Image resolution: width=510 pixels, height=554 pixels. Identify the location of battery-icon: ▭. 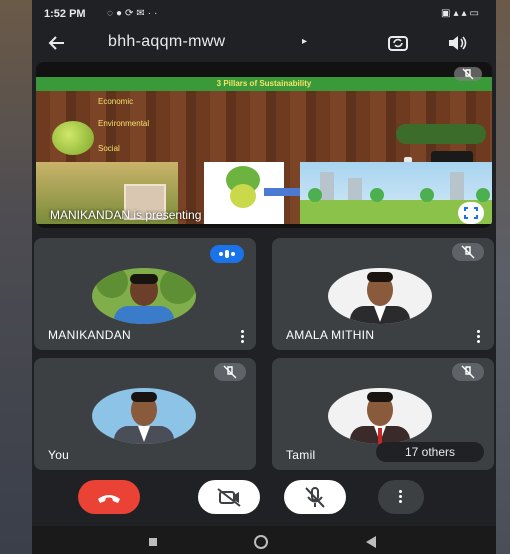
(475, 13).